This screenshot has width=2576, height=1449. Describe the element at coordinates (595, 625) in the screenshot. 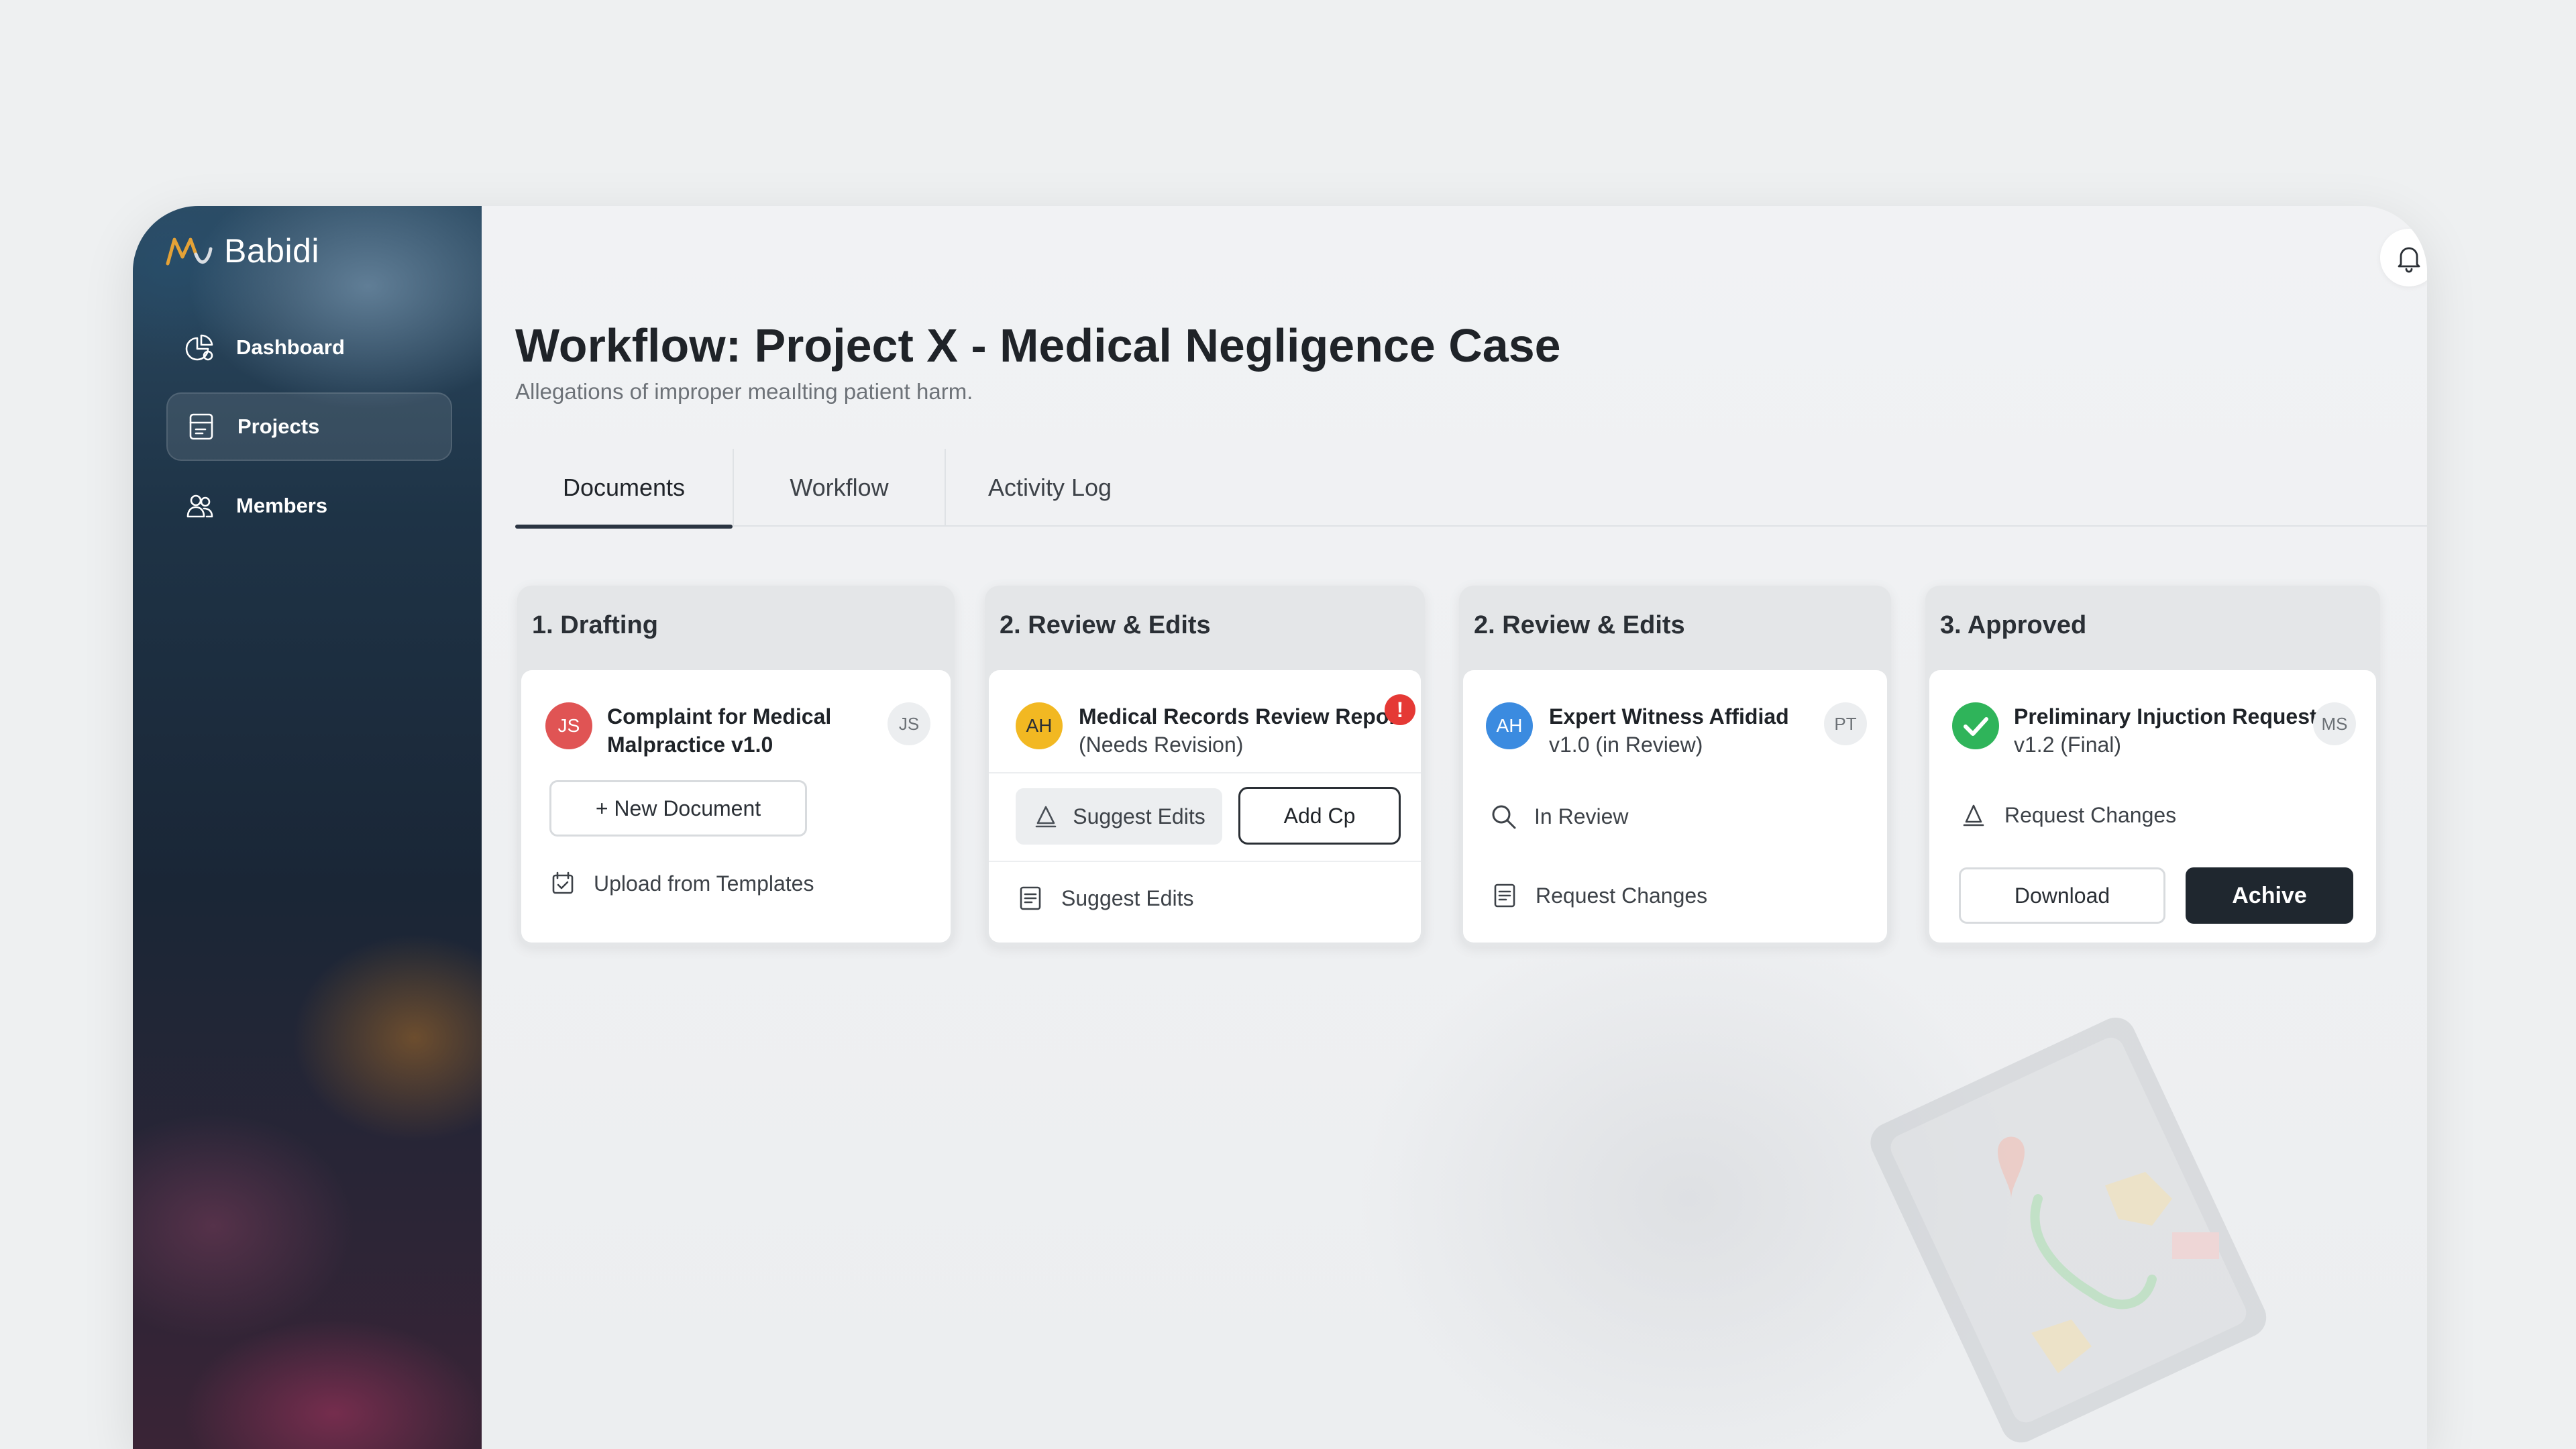

I see `column-title: 1. Drafting` at that location.